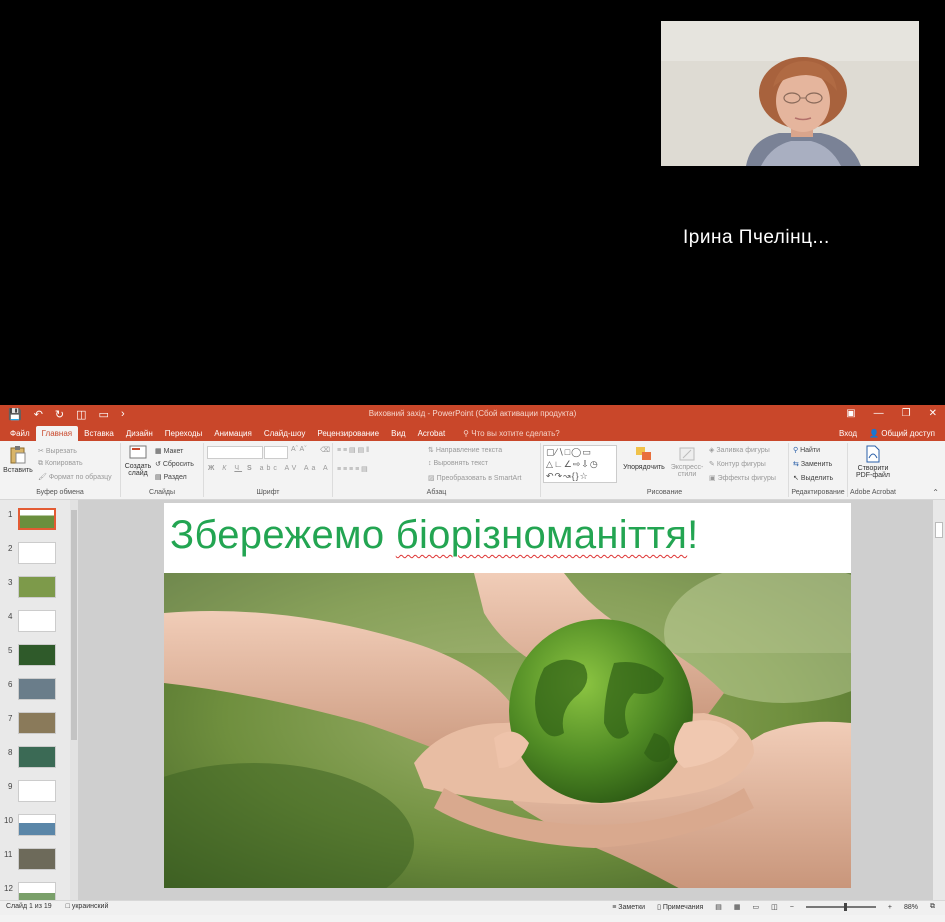  I want to click on sorter-view-icon: ▦, so click(737, 907).